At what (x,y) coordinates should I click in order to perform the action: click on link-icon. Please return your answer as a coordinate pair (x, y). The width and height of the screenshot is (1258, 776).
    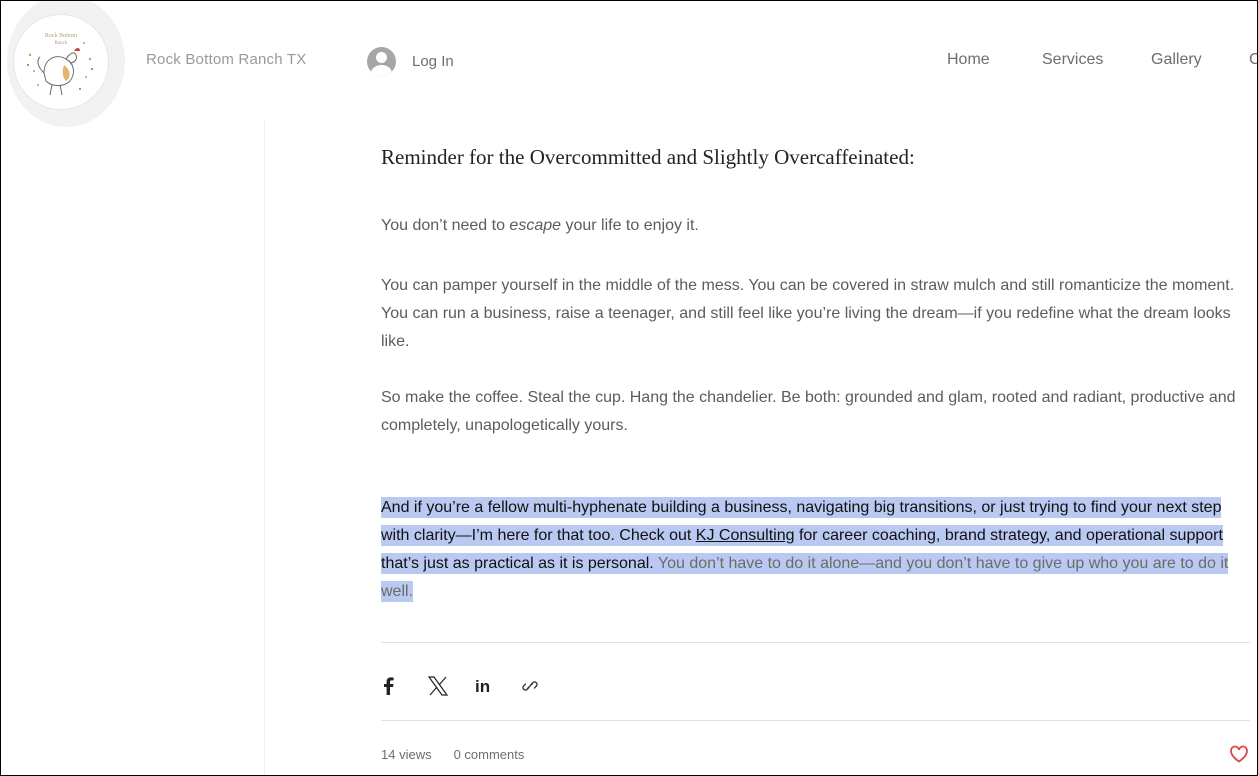
    Looking at the image, I should click on (530, 686).